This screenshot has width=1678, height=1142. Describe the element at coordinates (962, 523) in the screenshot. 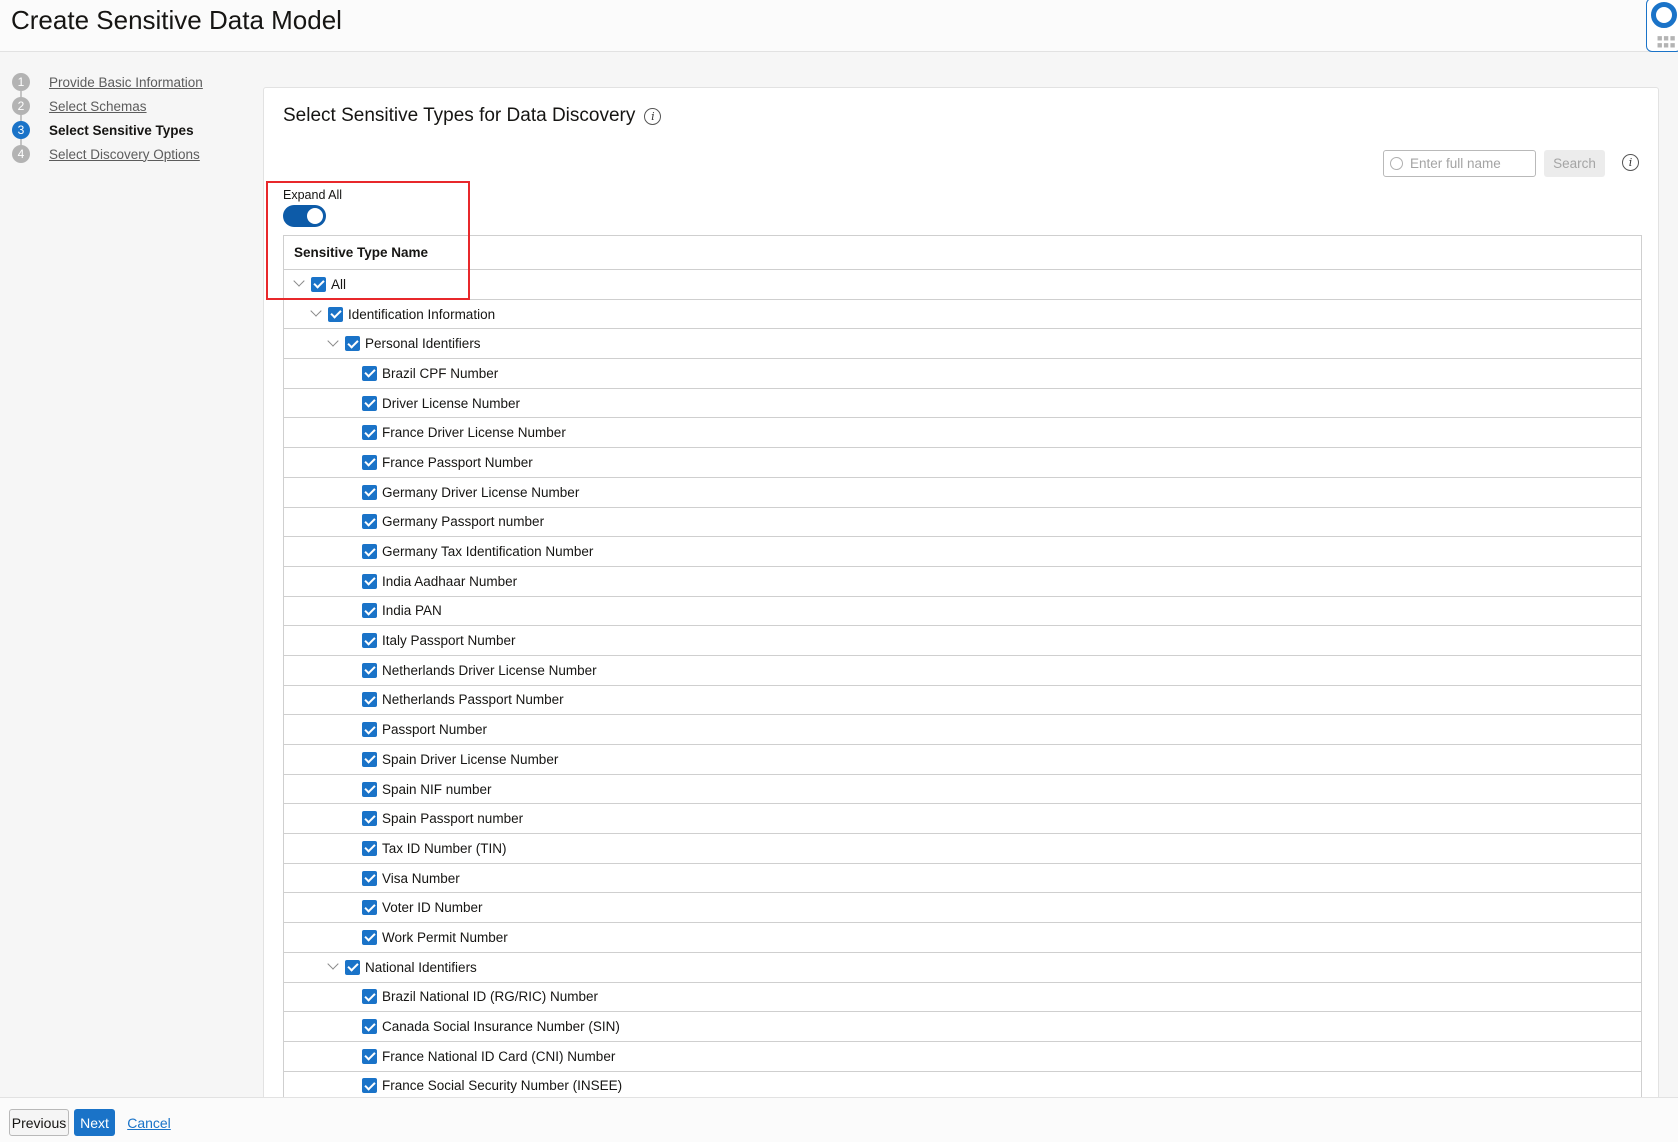

I see `tree-row: Germany Passport number` at that location.